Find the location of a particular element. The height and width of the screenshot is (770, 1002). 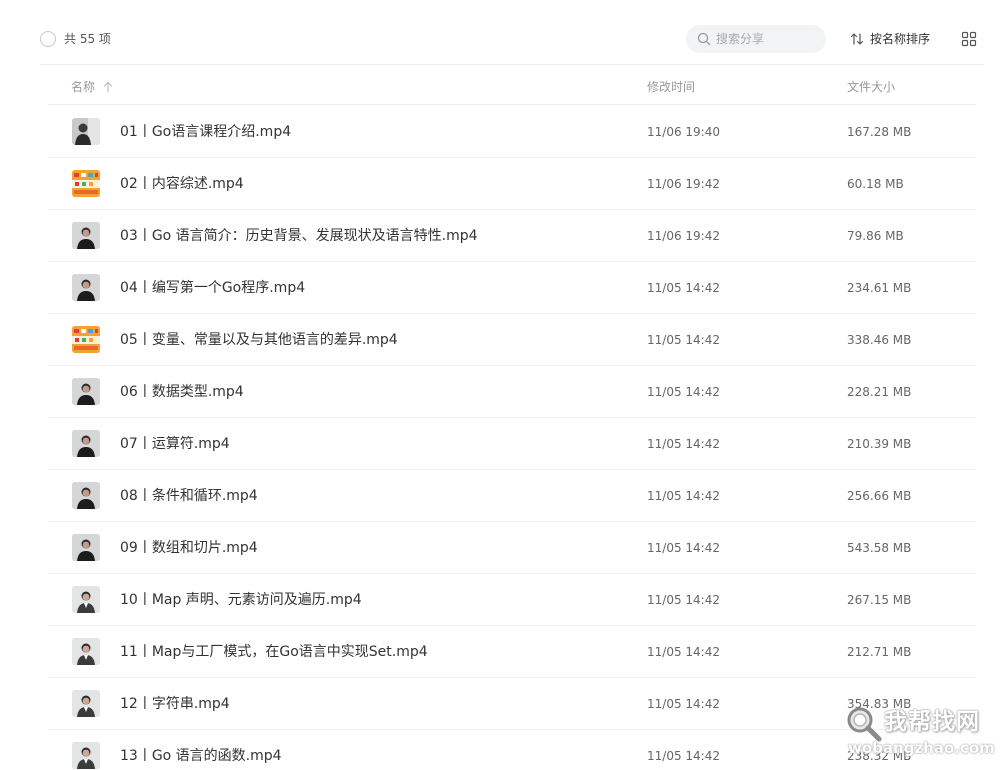

column-header: 名称 修改时间 文件大小 is located at coordinates (512, 85).